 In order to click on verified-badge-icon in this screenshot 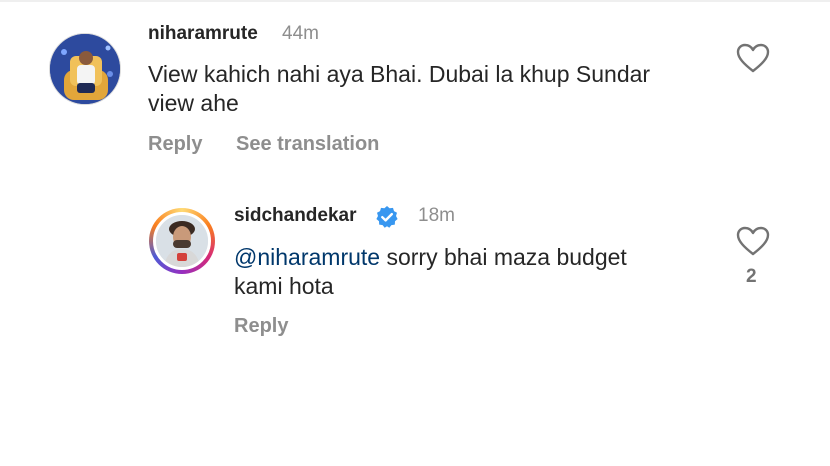, I will do `click(387, 217)`.